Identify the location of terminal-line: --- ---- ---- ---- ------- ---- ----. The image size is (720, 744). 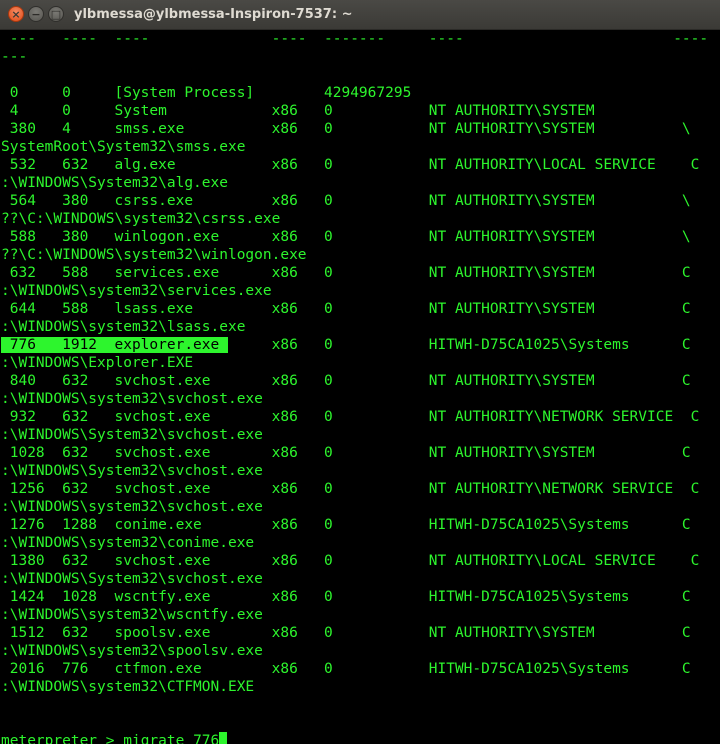
(355, 39).